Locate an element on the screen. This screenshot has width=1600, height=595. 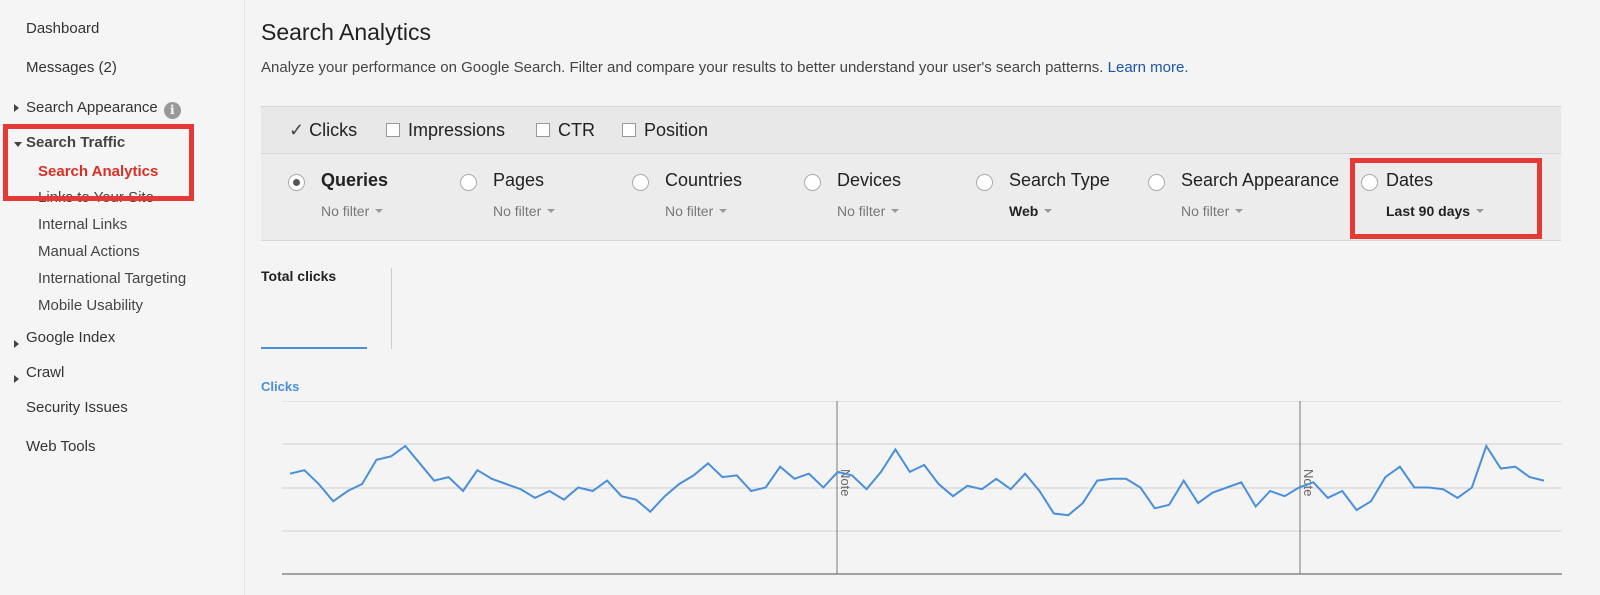
dim-devices-label: Devices is located at coordinates (869, 180).